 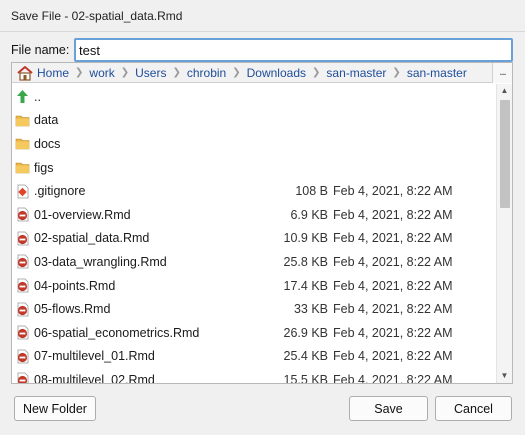 What do you see at coordinates (47, 143) in the screenshot?
I see `file-name: docs` at bounding box center [47, 143].